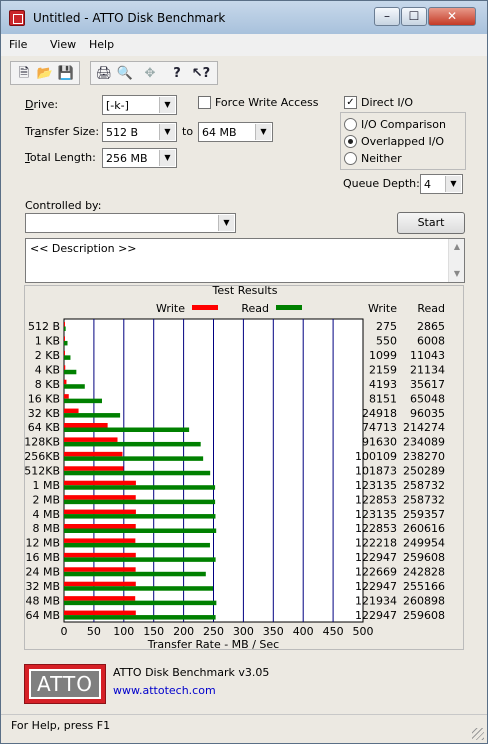  Describe the element at coordinates (289, 307) in the screenshot. I see `legend-read-swatch` at that location.